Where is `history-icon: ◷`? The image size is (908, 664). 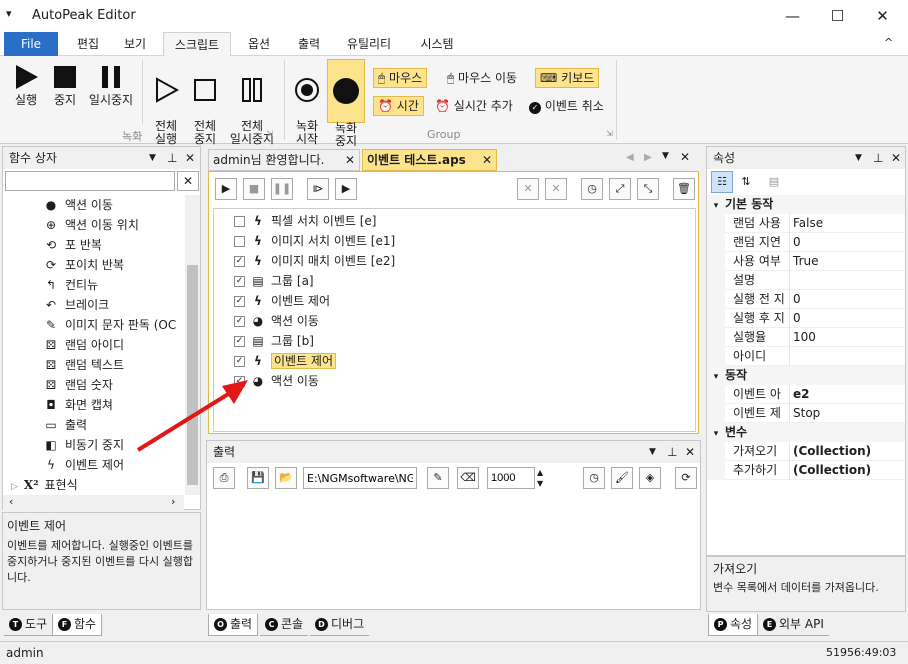
history-icon: ◷ is located at coordinates (592, 189).